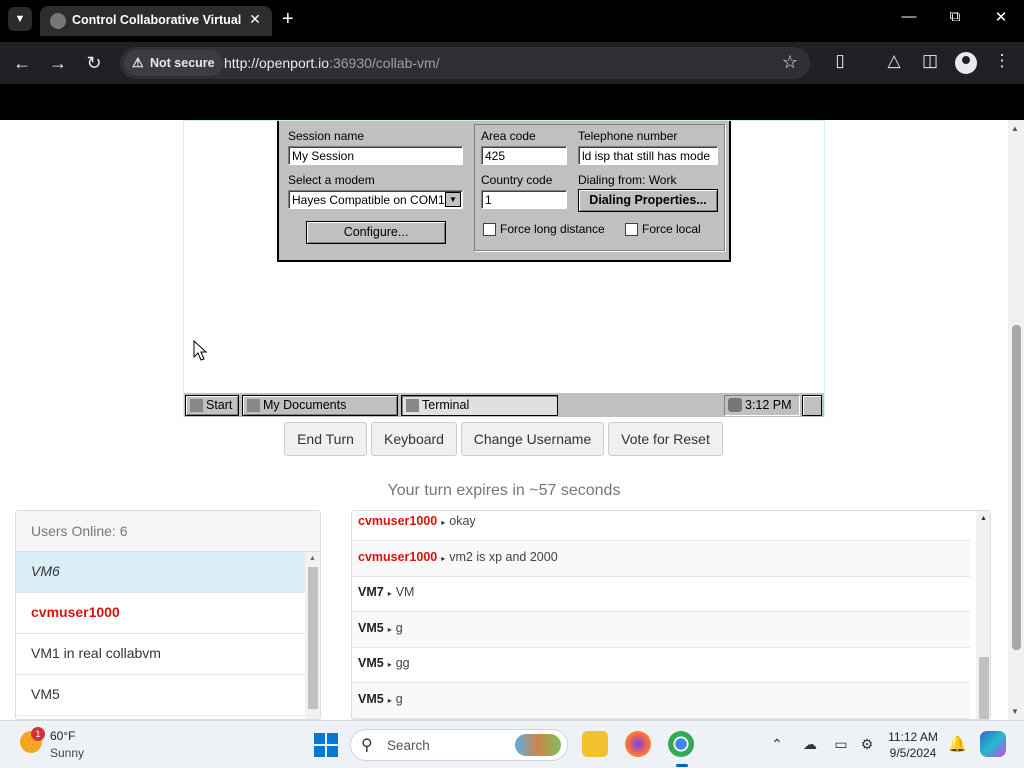 This screenshot has width=1024, height=768. Describe the element at coordinates (375, 155) in the screenshot. I see `session-name-input: My Session` at that location.